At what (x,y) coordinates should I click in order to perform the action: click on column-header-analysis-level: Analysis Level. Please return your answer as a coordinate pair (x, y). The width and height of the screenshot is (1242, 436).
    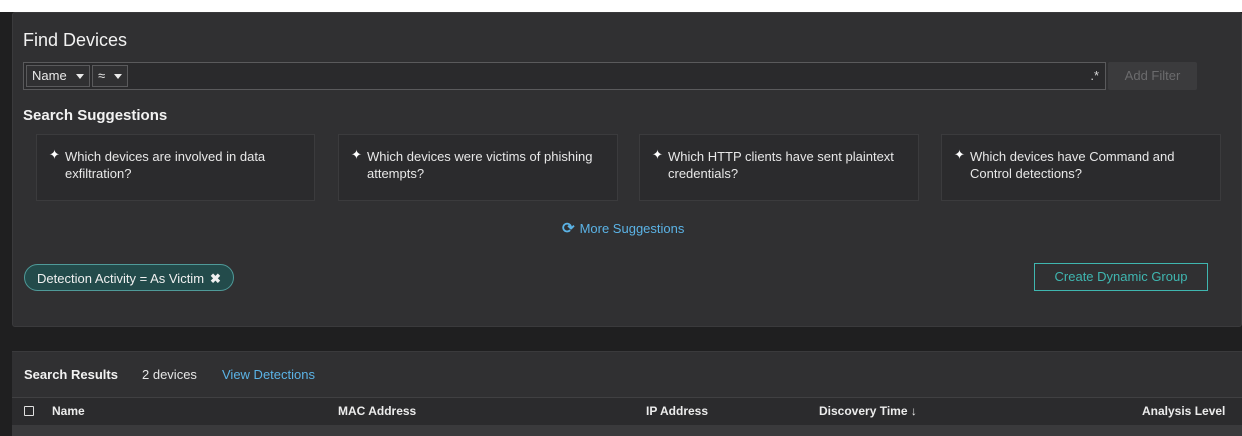
    Looking at the image, I should click on (1183, 411).